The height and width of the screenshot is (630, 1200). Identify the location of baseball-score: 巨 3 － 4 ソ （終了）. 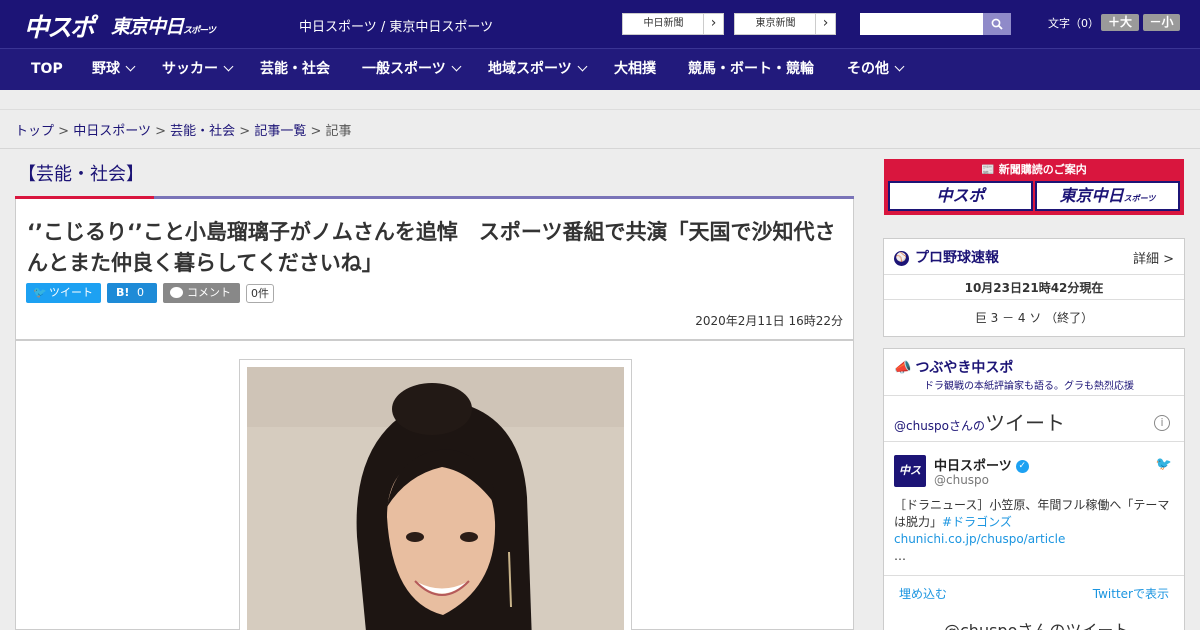
(1034, 317).